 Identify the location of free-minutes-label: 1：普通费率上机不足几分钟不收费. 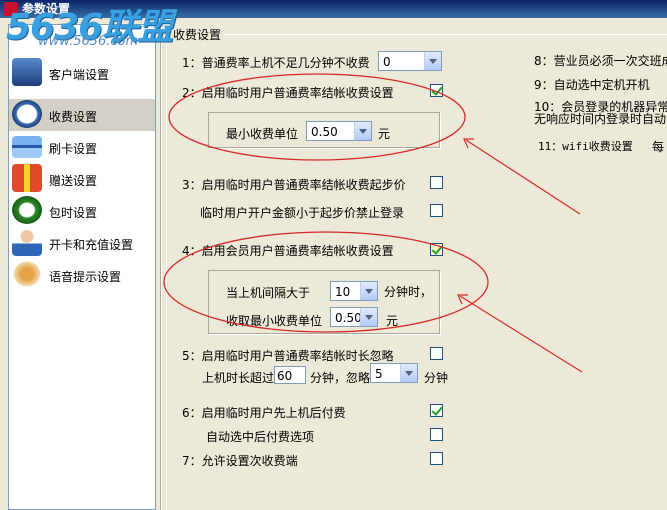
(276, 63).